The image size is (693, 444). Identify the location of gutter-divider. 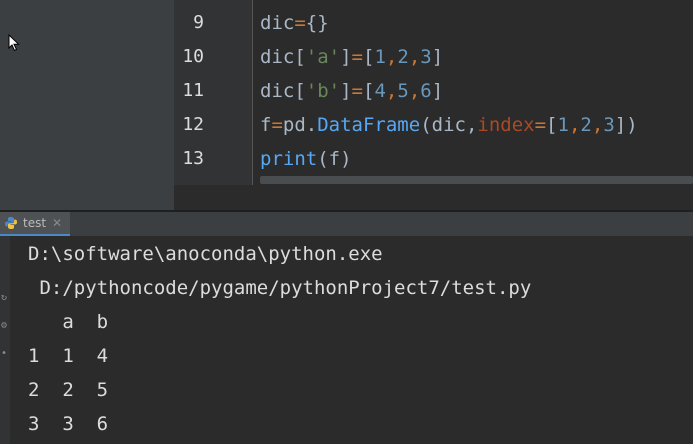
(252, 92).